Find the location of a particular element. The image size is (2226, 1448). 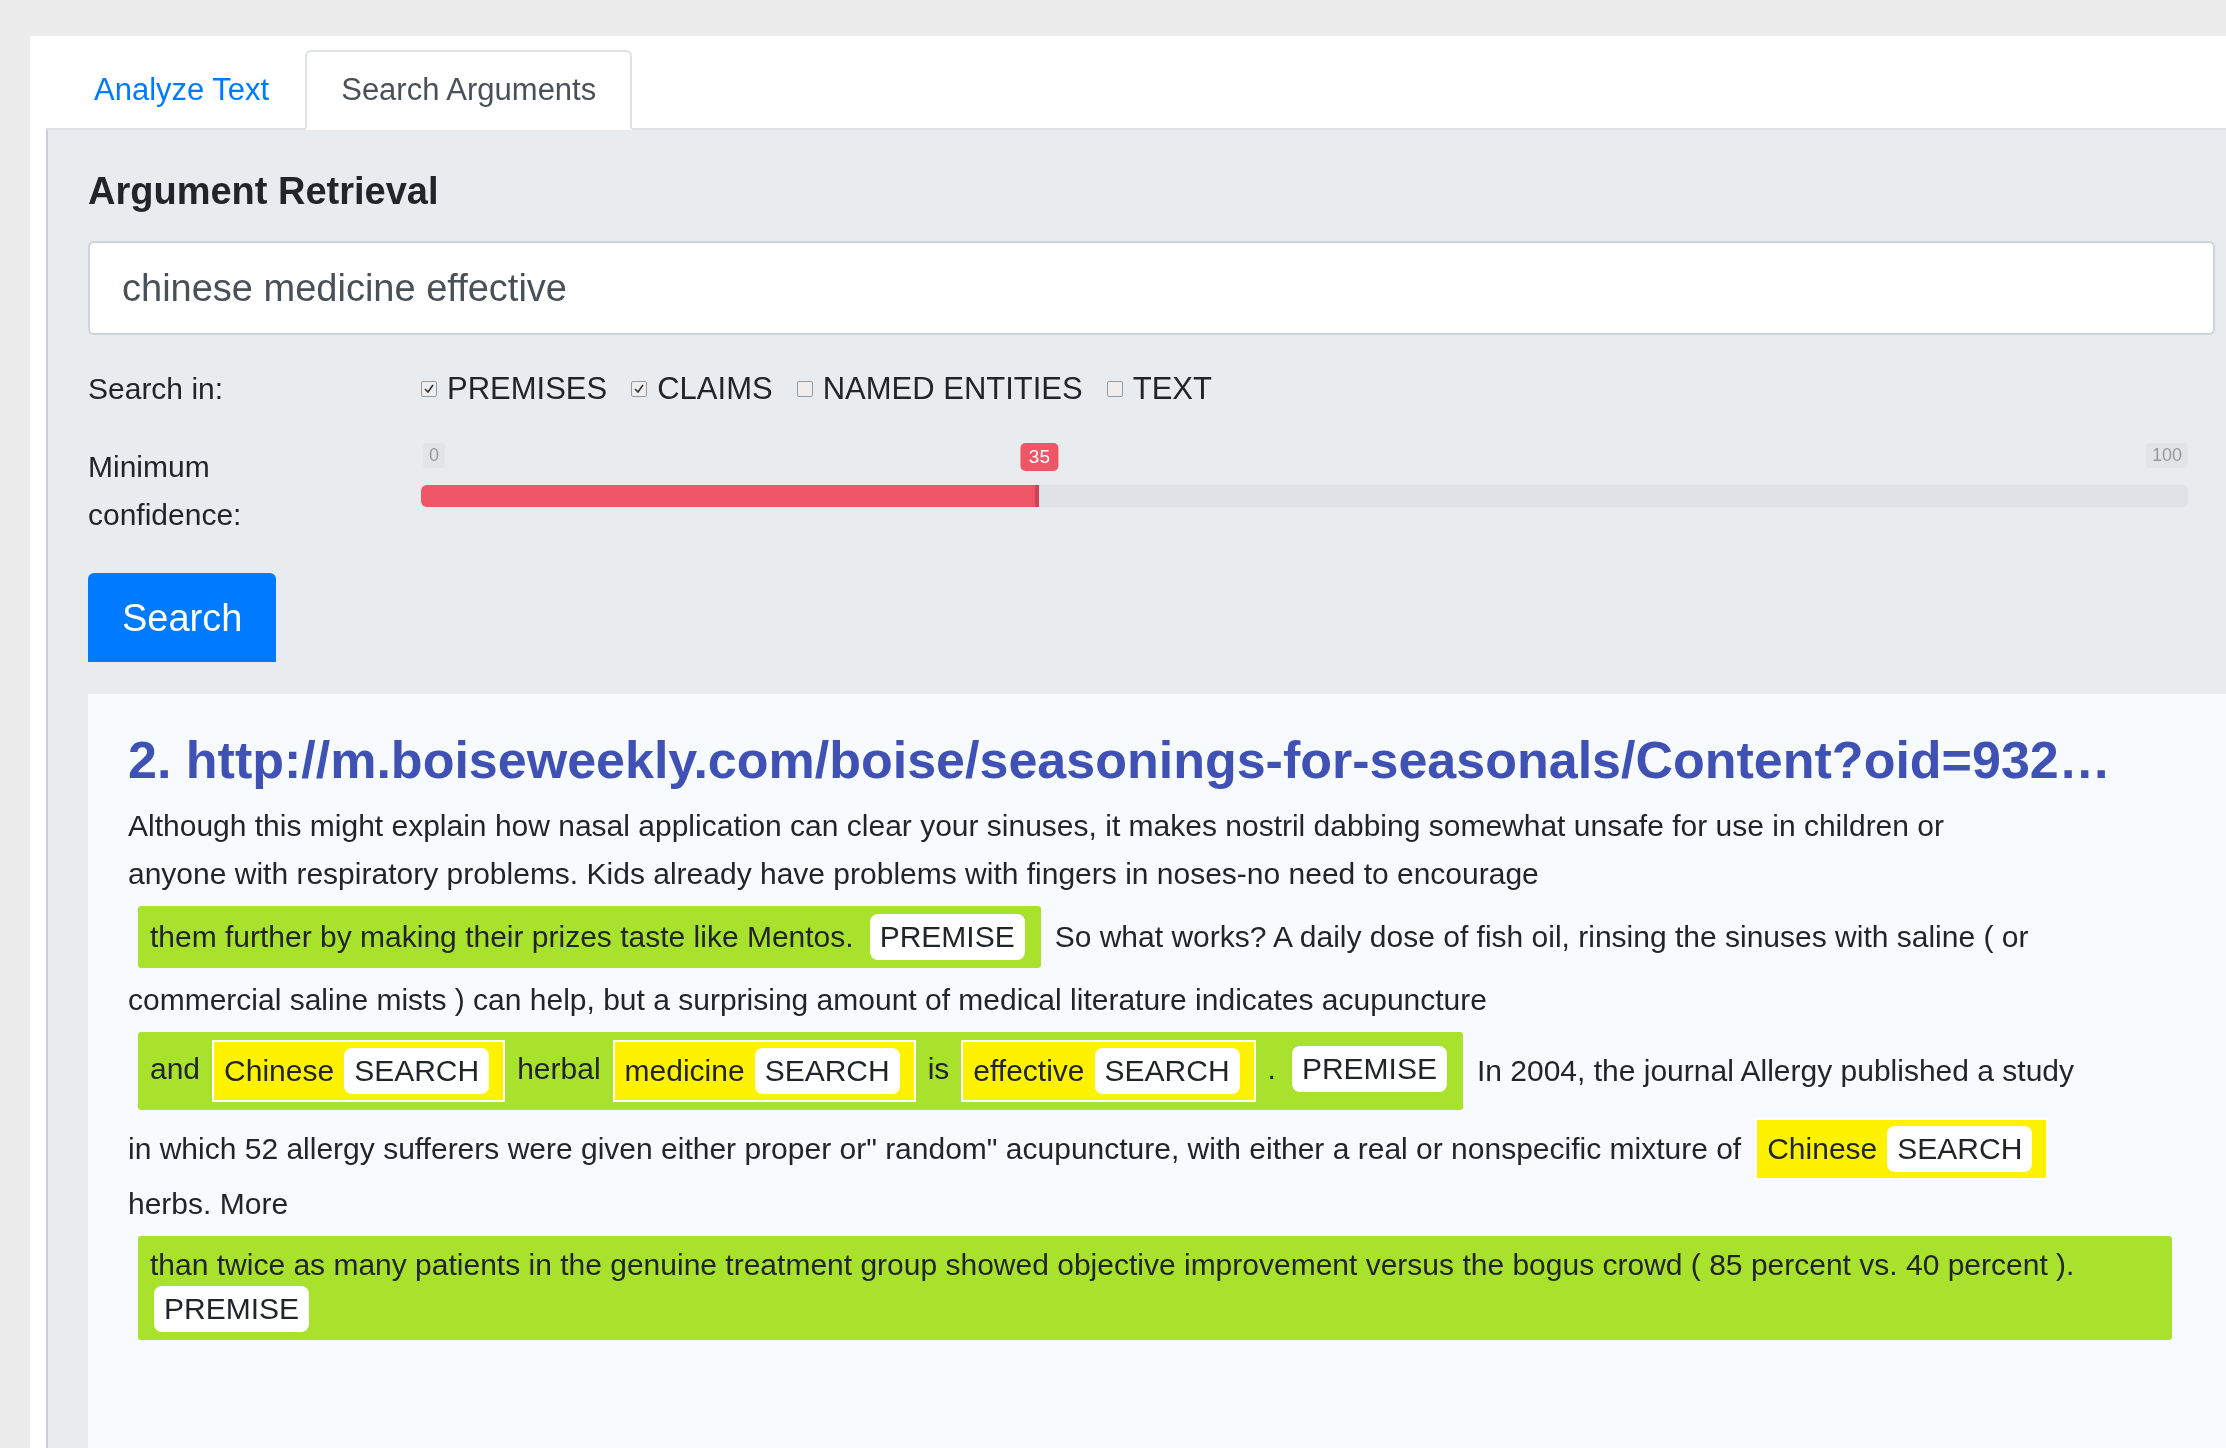

slider-fill is located at coordinates (730, 496).